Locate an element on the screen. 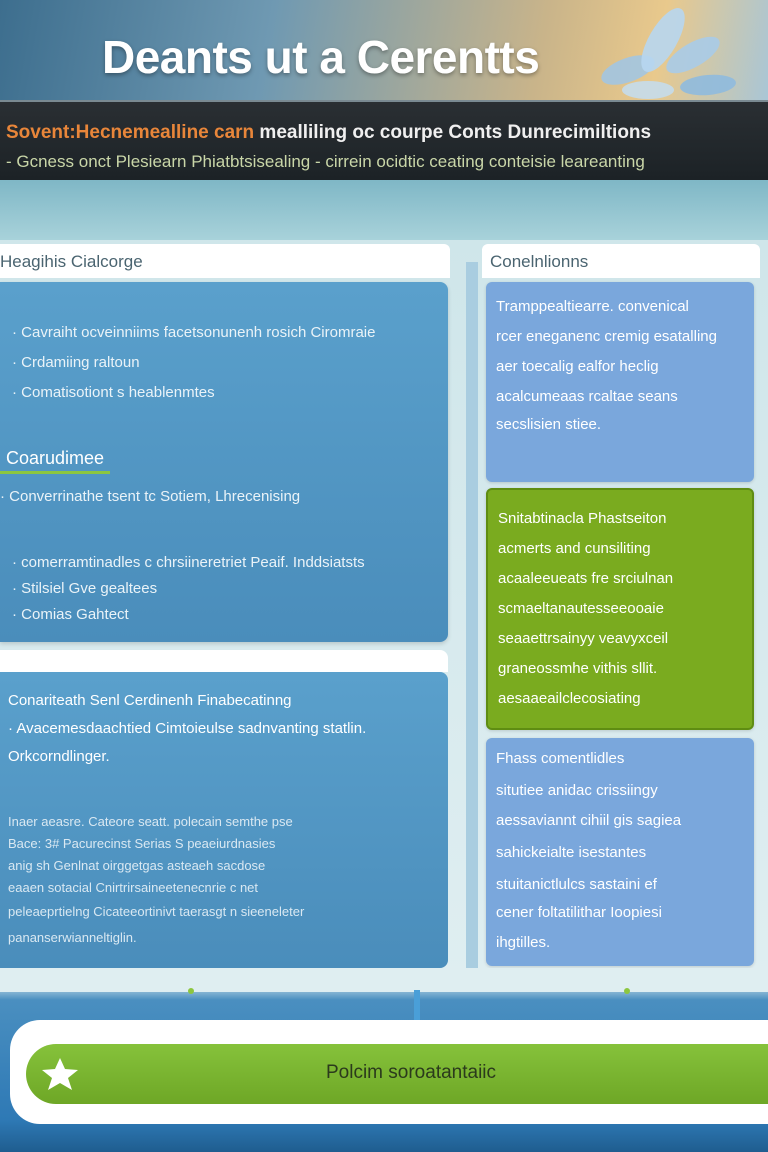 The image size is (768, 1152). panel-text-line: Conariteath Senl Cerdinenh Finabecatinng is located at coordinates (150, 700).